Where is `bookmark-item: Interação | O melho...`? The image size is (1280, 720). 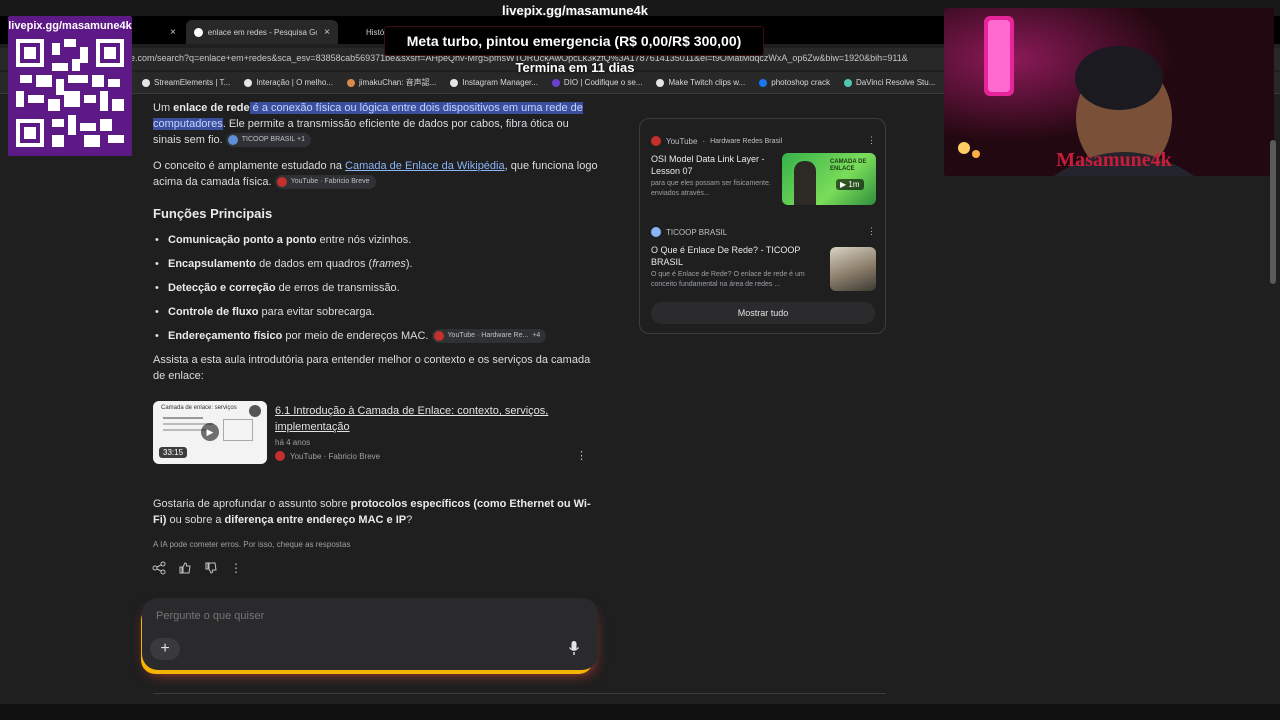 bookmark-item: Interação | O melho... is located at coordinates (288, 82).